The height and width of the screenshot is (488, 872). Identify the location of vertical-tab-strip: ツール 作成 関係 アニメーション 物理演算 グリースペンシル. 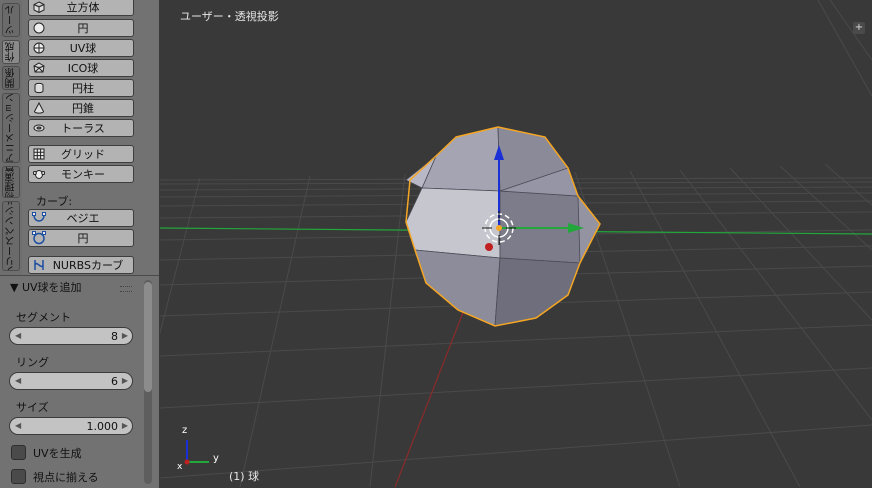
(11, 137).